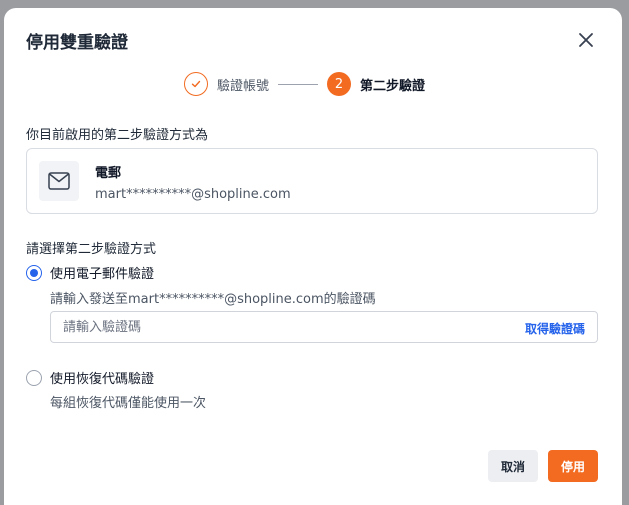 This screenshot has width=629, height=505. Describe the element at coordinates (339, 84) in the screenshot. I see `step-2-indicator: 2` at that location.